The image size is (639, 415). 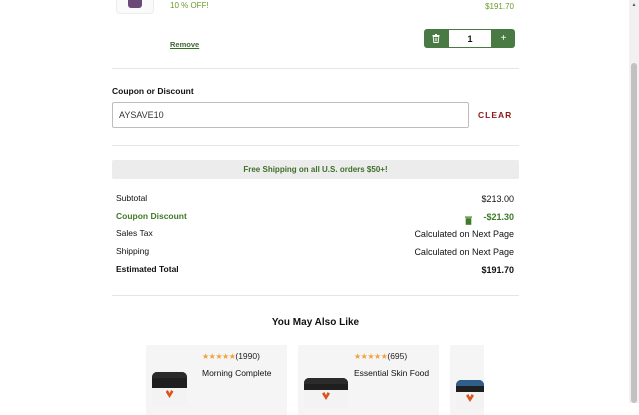 I want to click on estimated-total-label: Estimated Total, so click(x=147, y=269).